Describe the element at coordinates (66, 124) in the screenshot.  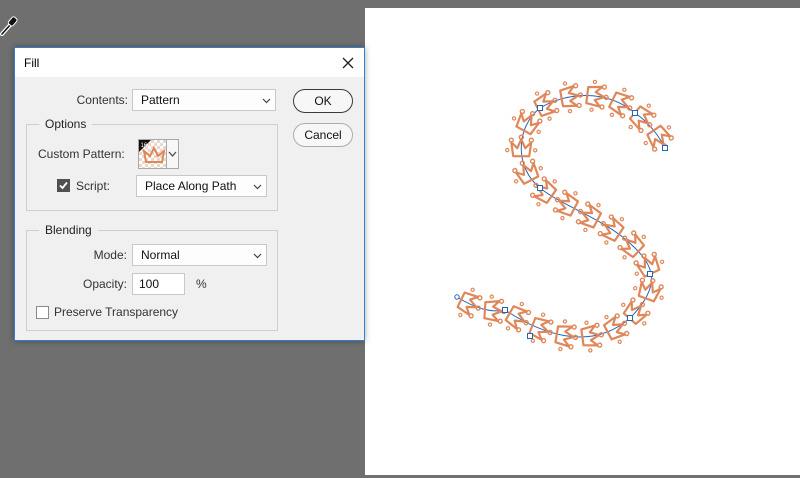
I see `options-title: Options` at that location.